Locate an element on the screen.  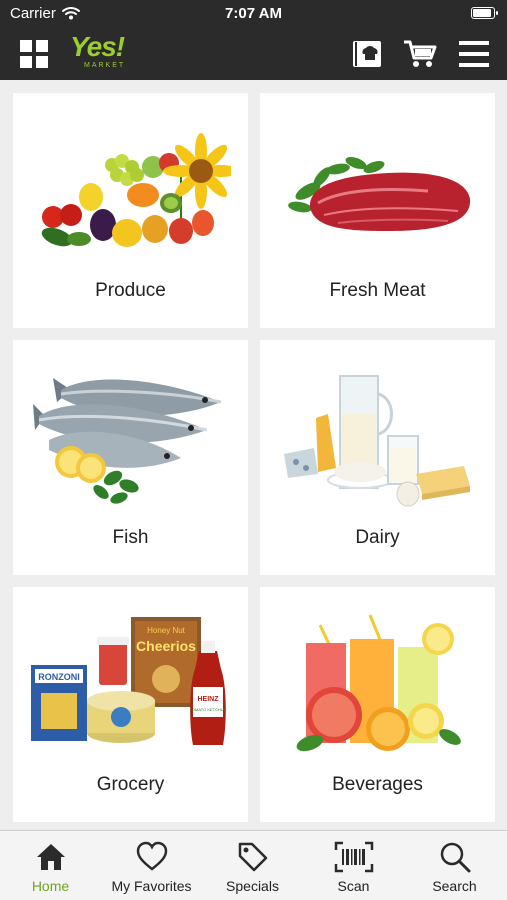
fresh-meat-image is located at coordinates (379, 193).